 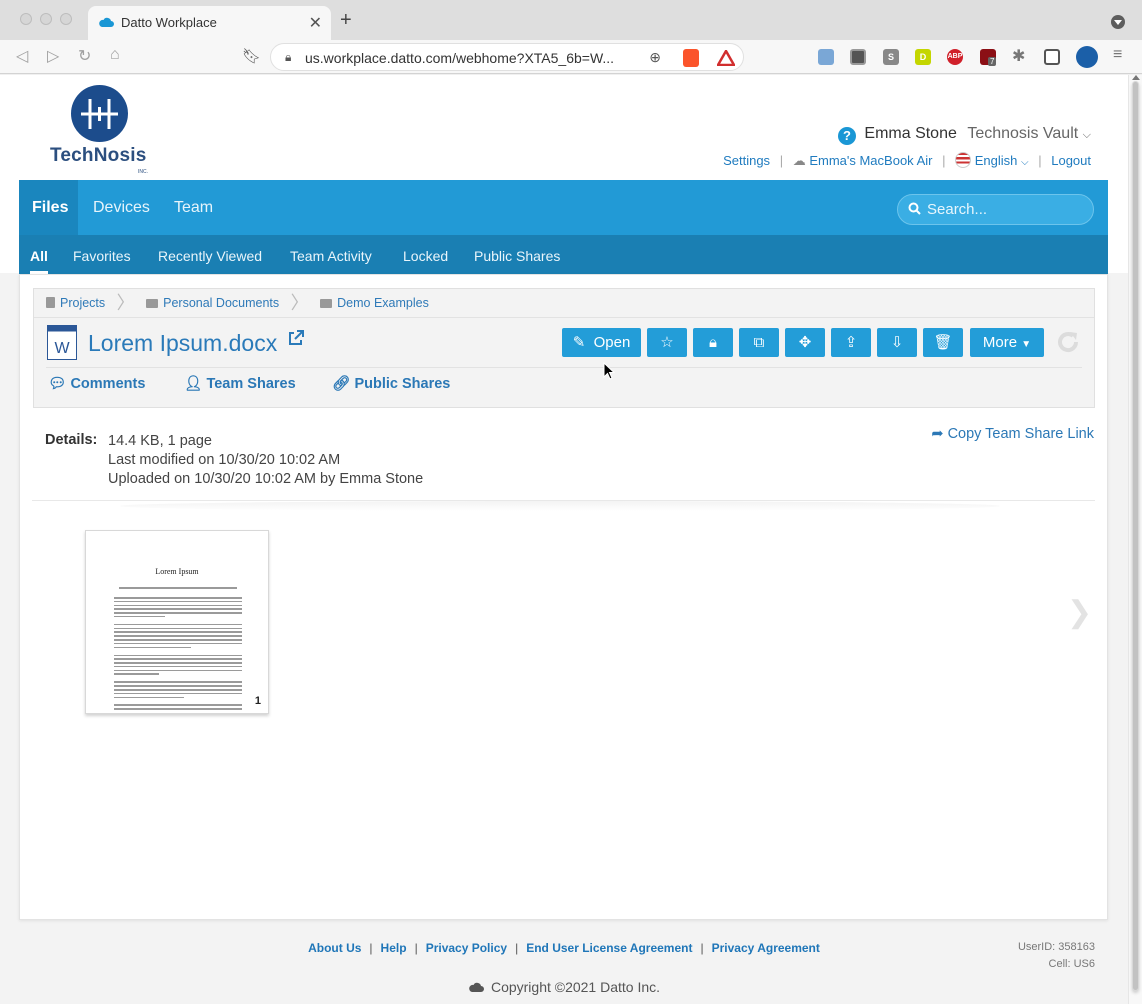 What do you see at coordinates (667, 342) in the screenshot?
I see `favorite-button: ☆` at bounding box center [667, 342].